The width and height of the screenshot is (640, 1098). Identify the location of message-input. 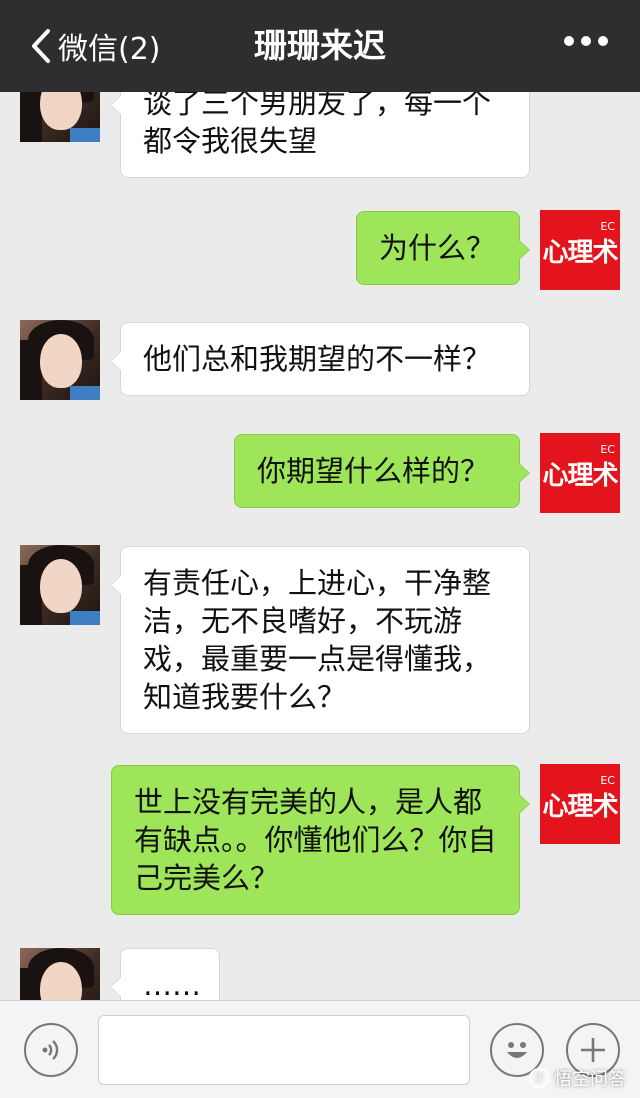
(284, 1050).